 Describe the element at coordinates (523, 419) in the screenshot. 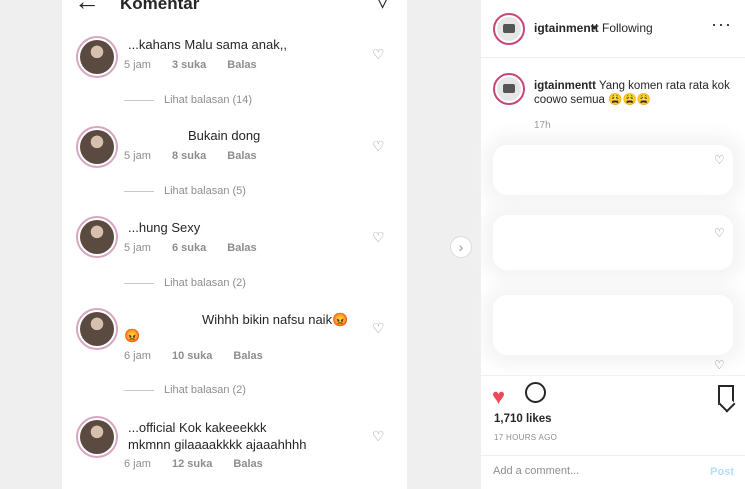

I see `likes-count: 1,710 likes` at that location.